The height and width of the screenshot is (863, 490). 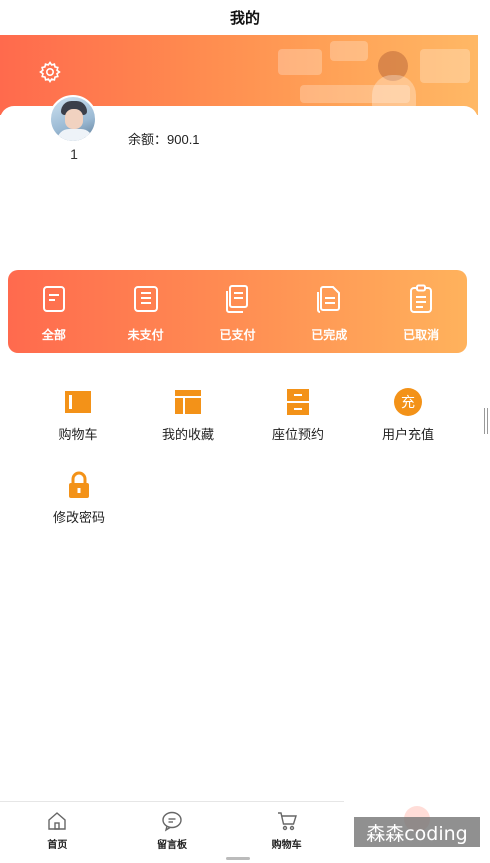 What do you see at coordinates (53, 335) in the screenshot?
I see `order-tab-label: 全部` at bounding box center [53, 335].